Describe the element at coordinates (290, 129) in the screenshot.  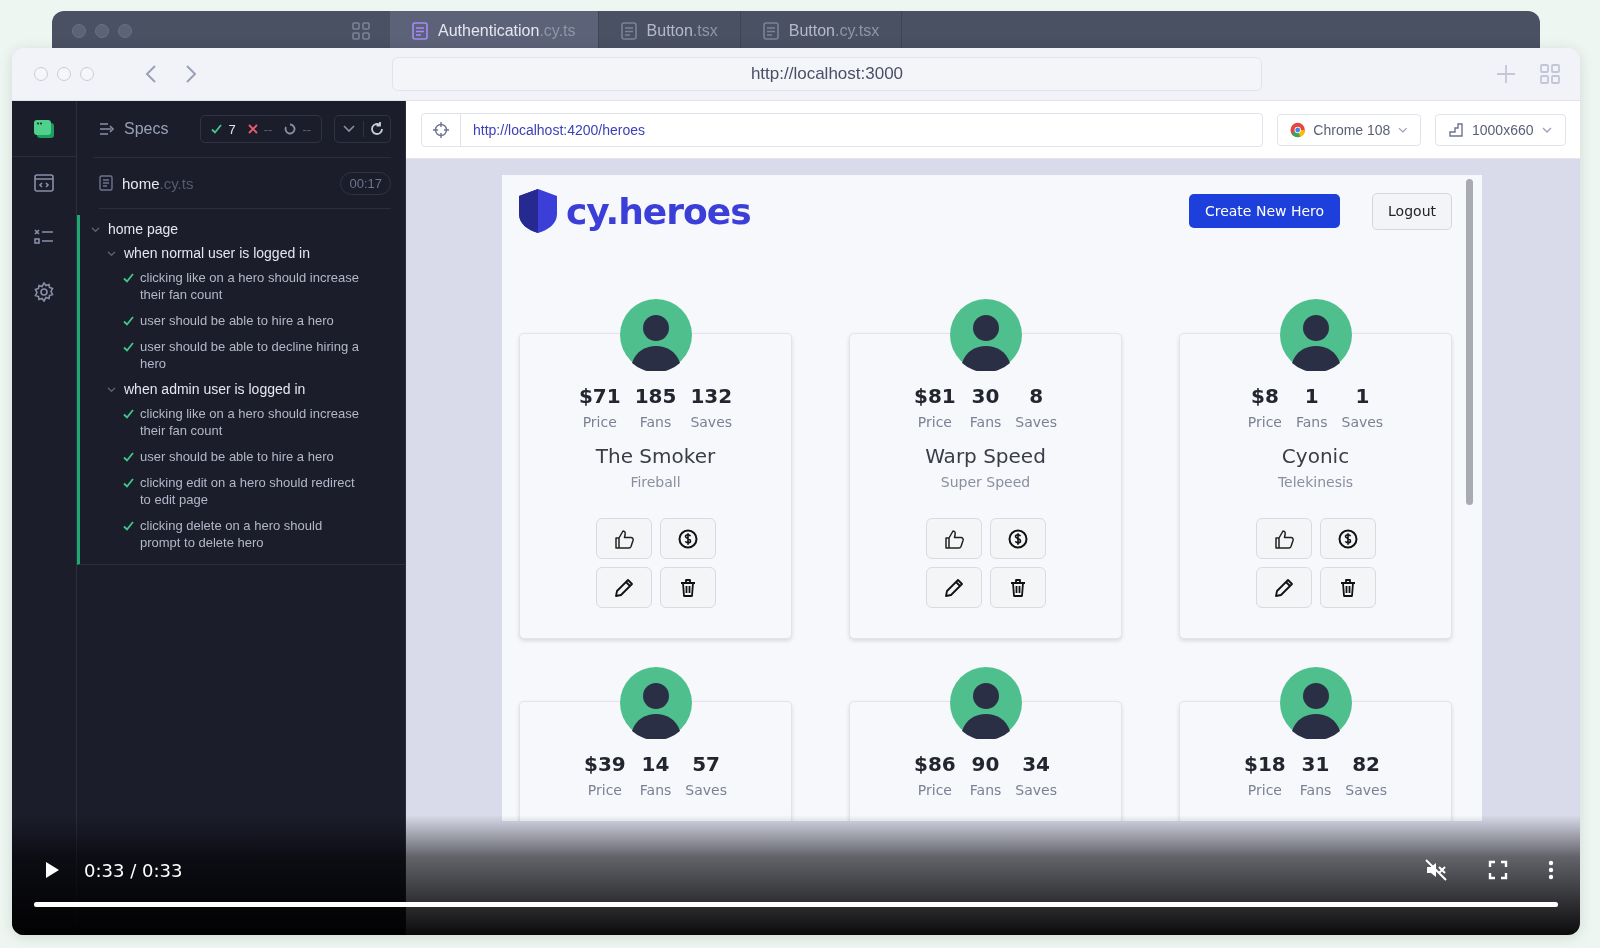
I see `spinner-icon` at that location.